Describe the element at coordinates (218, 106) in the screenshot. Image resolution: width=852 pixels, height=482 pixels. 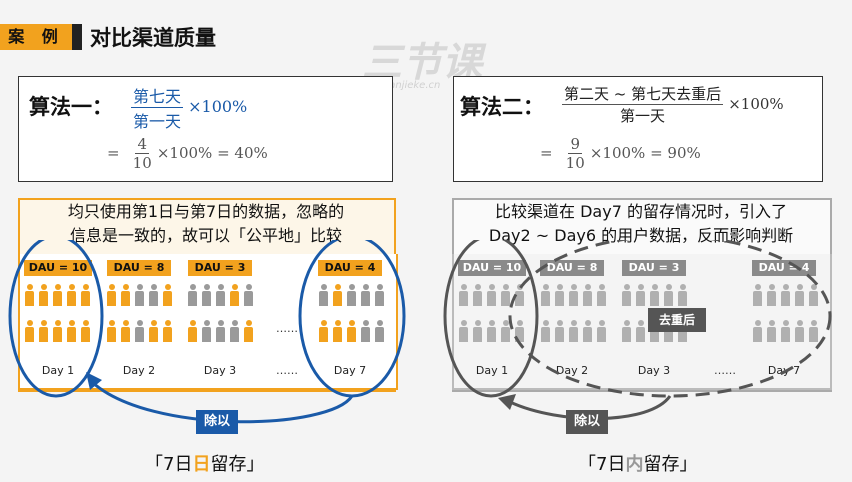
I see `formula-one-suffix: ×100%` at that location.